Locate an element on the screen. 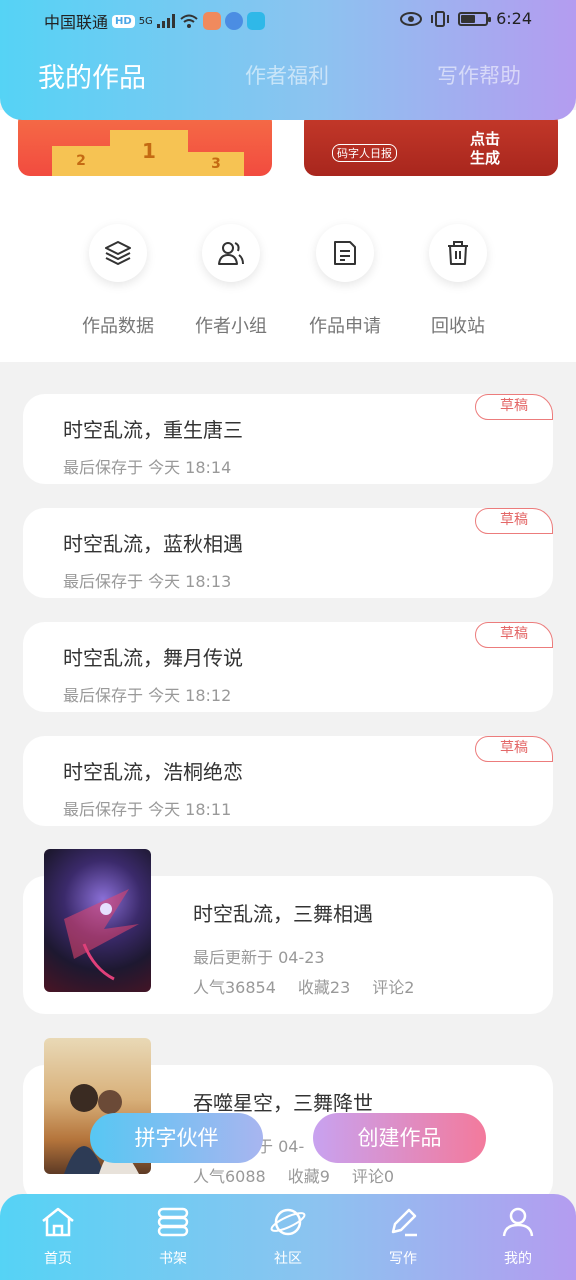 The image size is (576, 1280). planet-icon is located at coordinates (288, 1222).